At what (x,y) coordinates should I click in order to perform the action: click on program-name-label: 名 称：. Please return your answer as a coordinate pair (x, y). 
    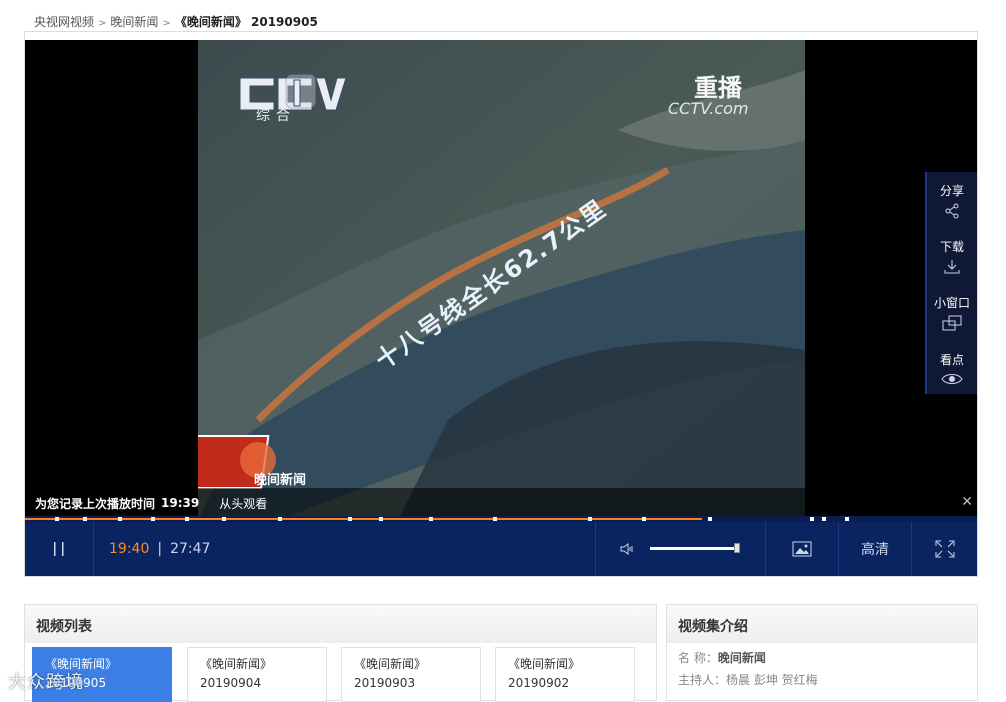
    Looking at the image, I should click on (698, 658).